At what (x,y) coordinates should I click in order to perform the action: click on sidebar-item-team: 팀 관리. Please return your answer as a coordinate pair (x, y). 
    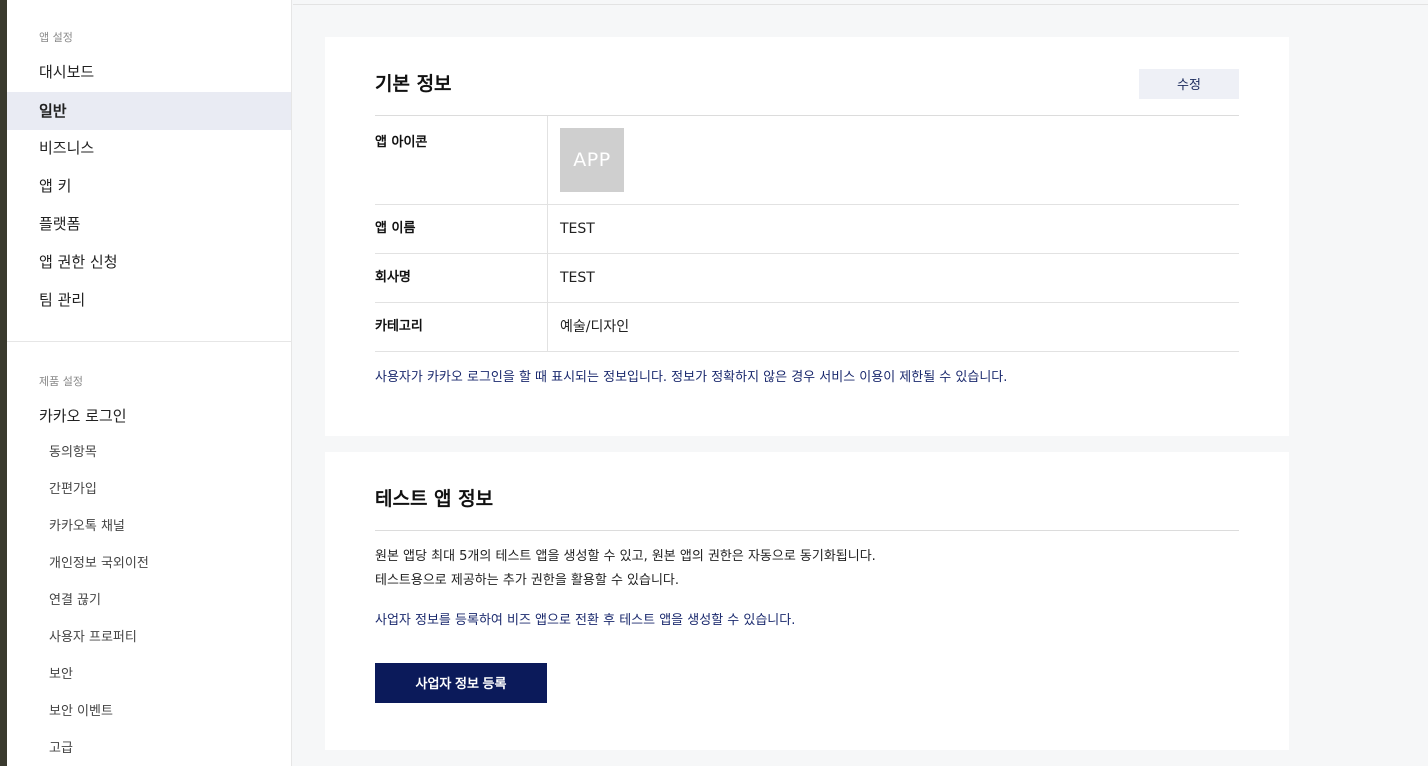
    Looking at the image, I should click on (149, 300).